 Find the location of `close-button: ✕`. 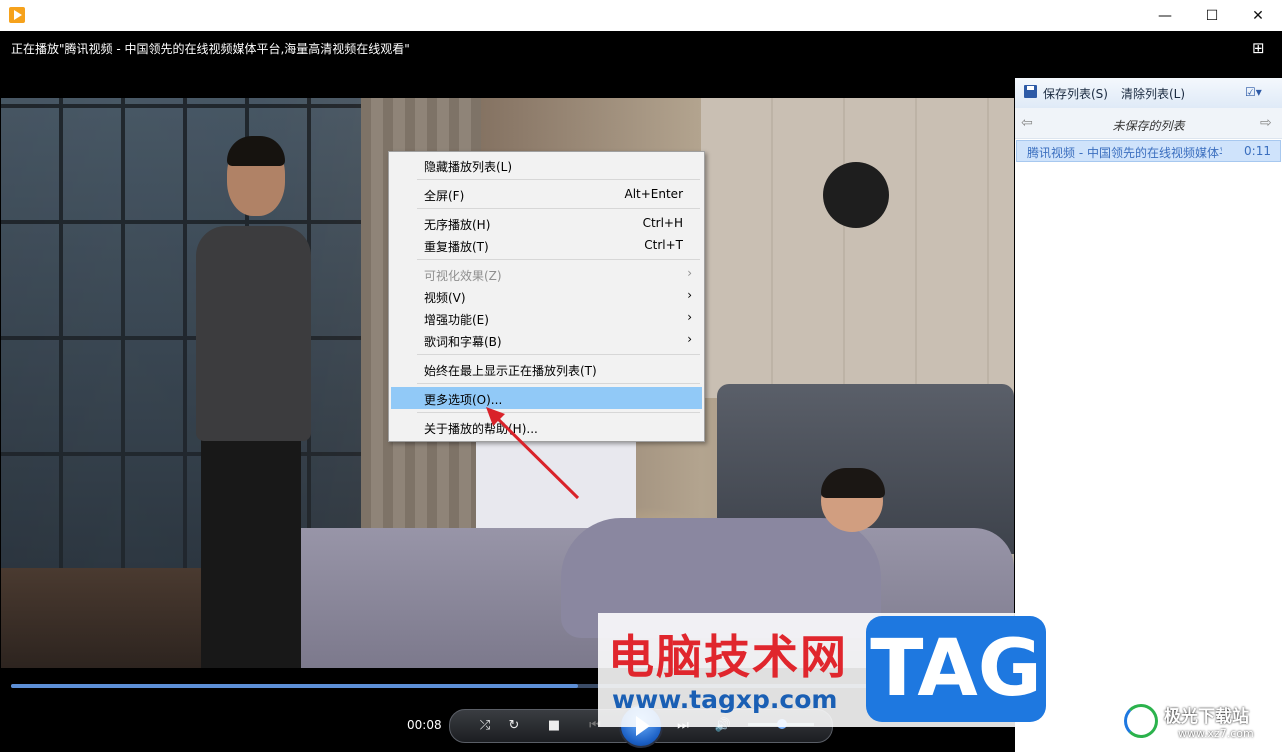

close-button: ✕ is located at coordinates (1258, 15).